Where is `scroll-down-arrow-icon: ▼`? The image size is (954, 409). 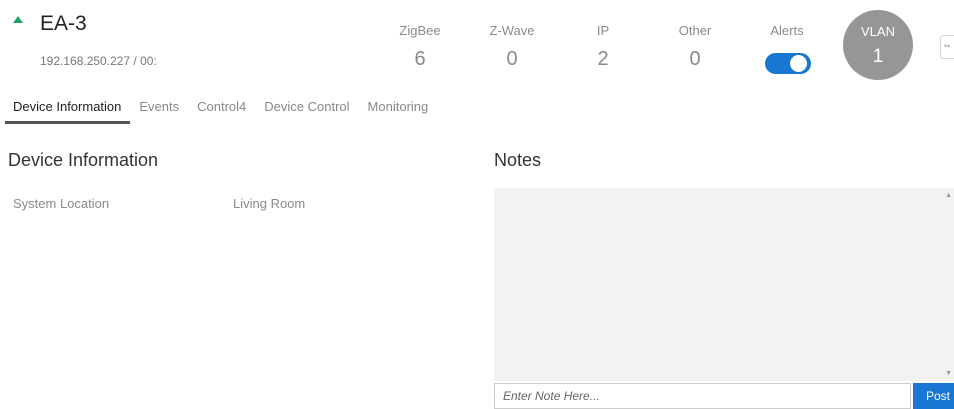 scroll-down-arrow-icon: ▼ is located at coordinates (948, 373).